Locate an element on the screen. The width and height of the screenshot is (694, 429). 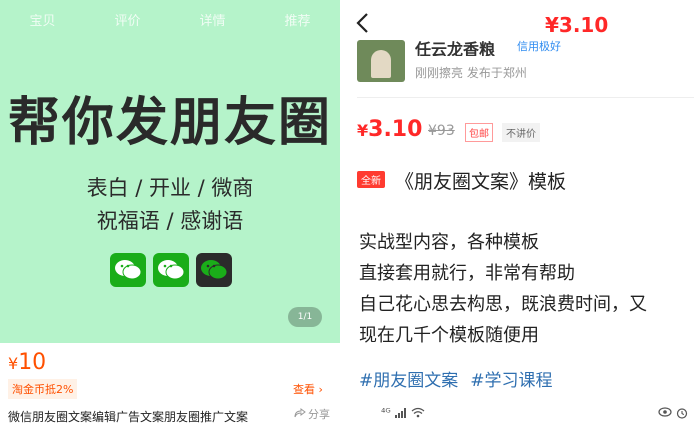
chevron-left-icon is located at coordinates (362, 23).